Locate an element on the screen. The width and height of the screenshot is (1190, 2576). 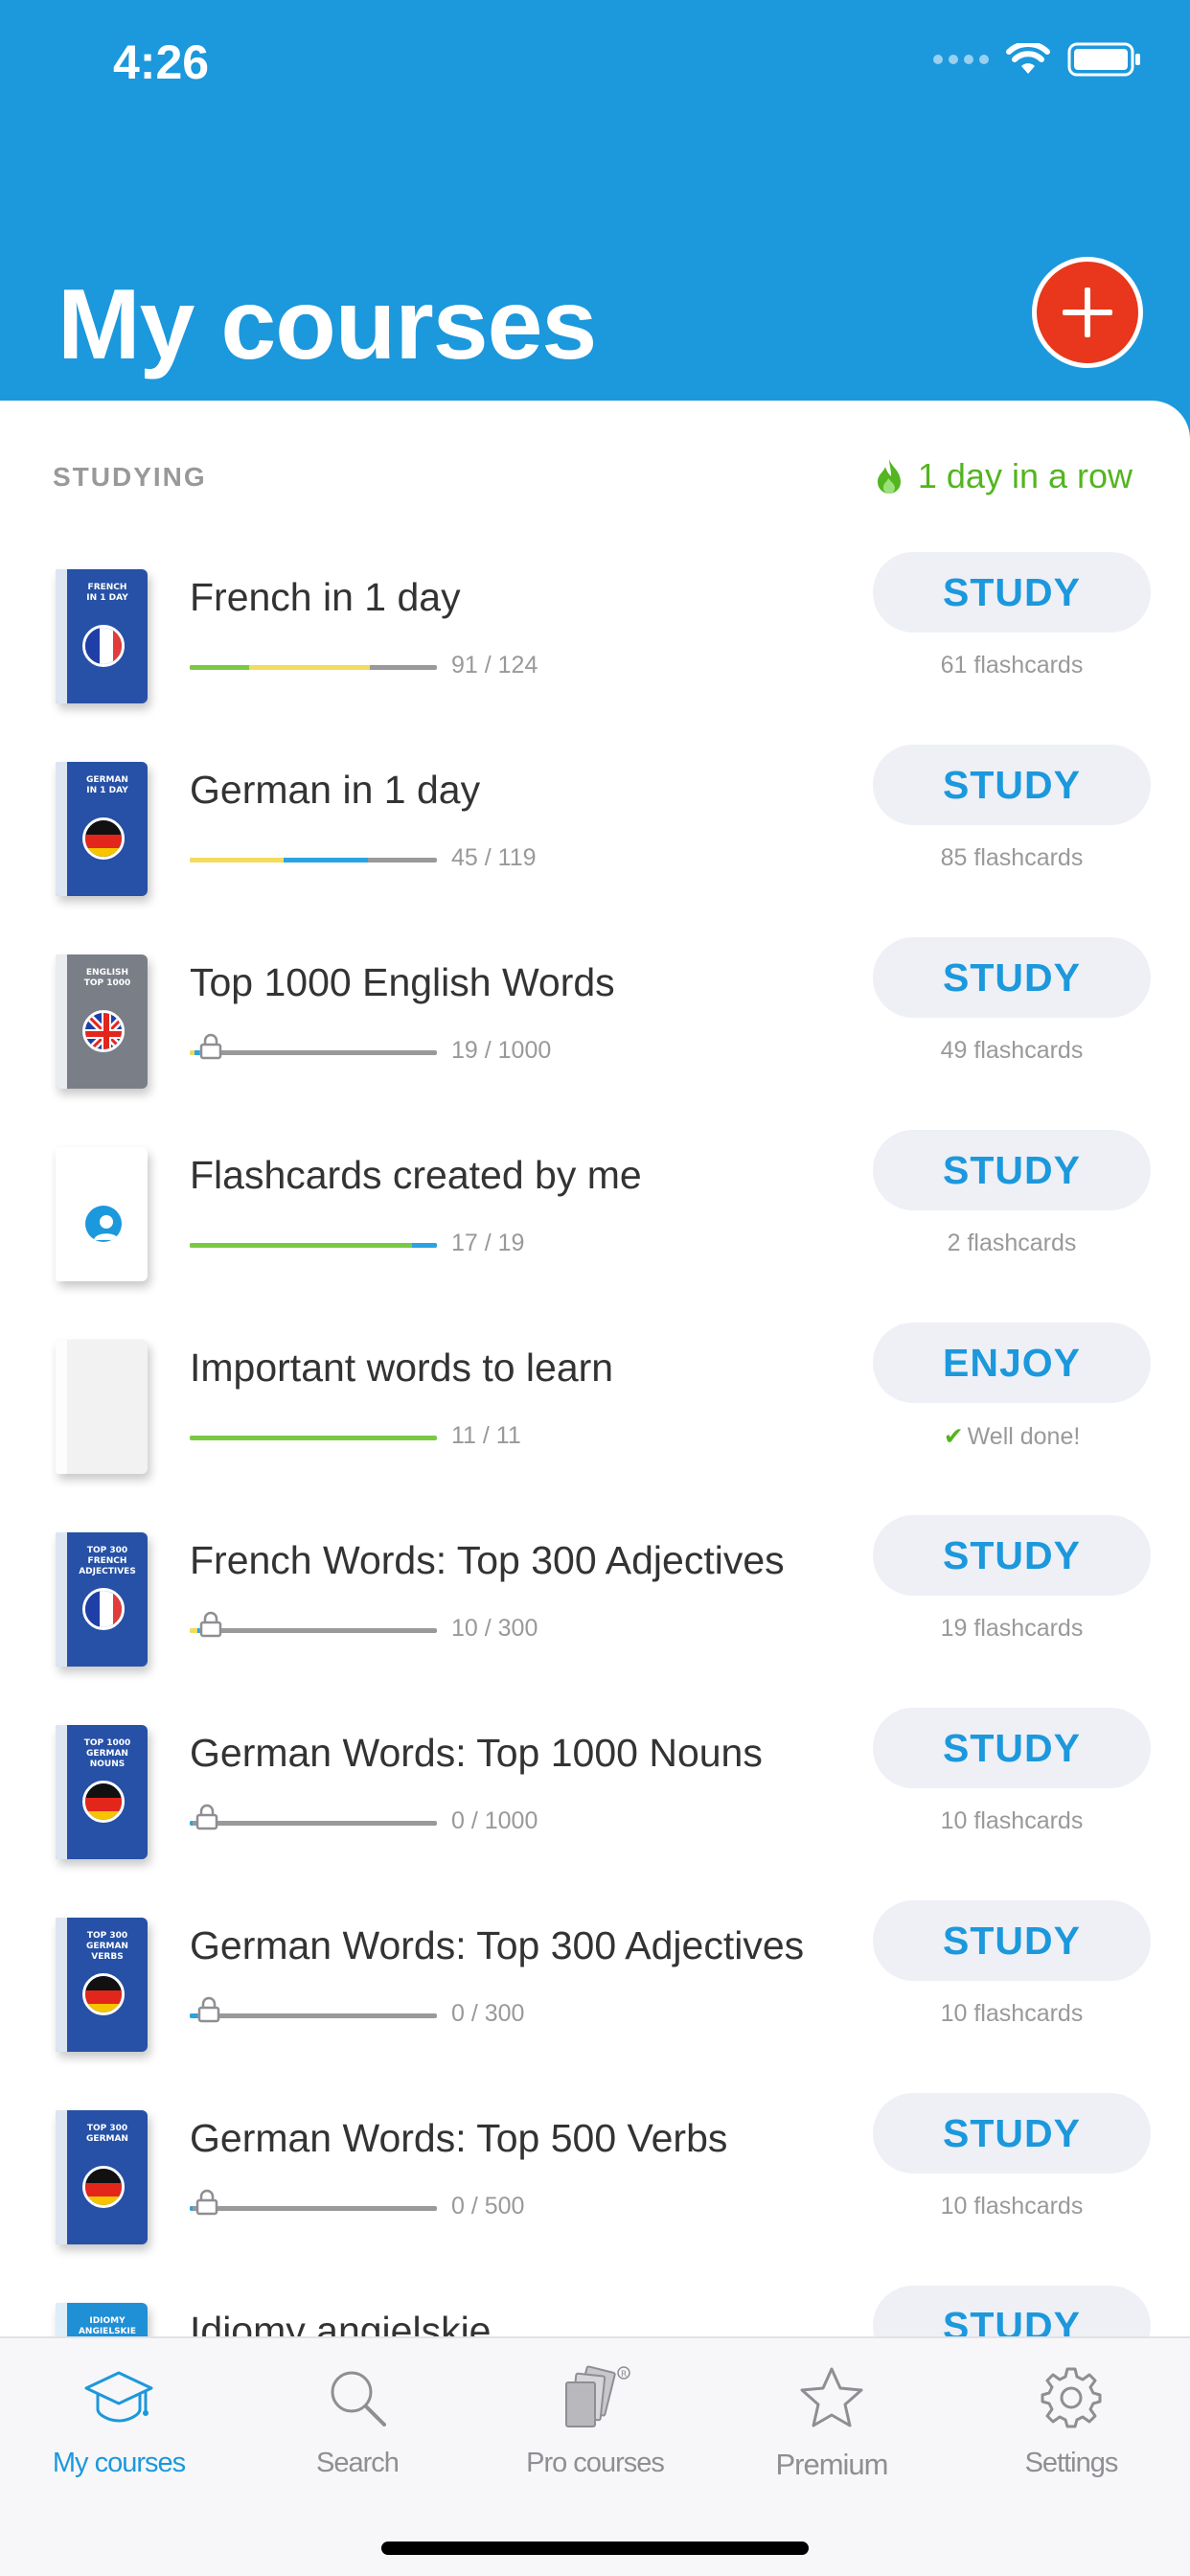
course-cover is located at coordinates (102, 1407).